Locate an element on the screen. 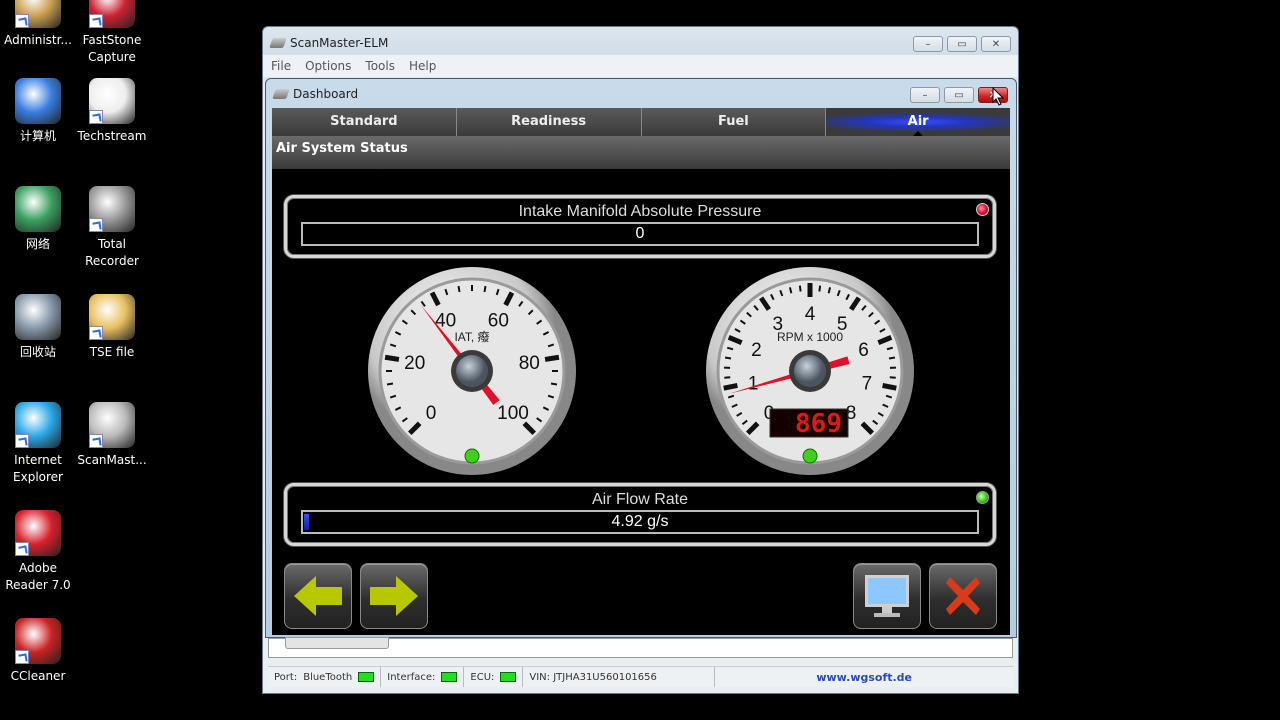 This screenshot has height=720, width=1280. desktop-icon-label: 回收站 is located at coordinates (37, 352).